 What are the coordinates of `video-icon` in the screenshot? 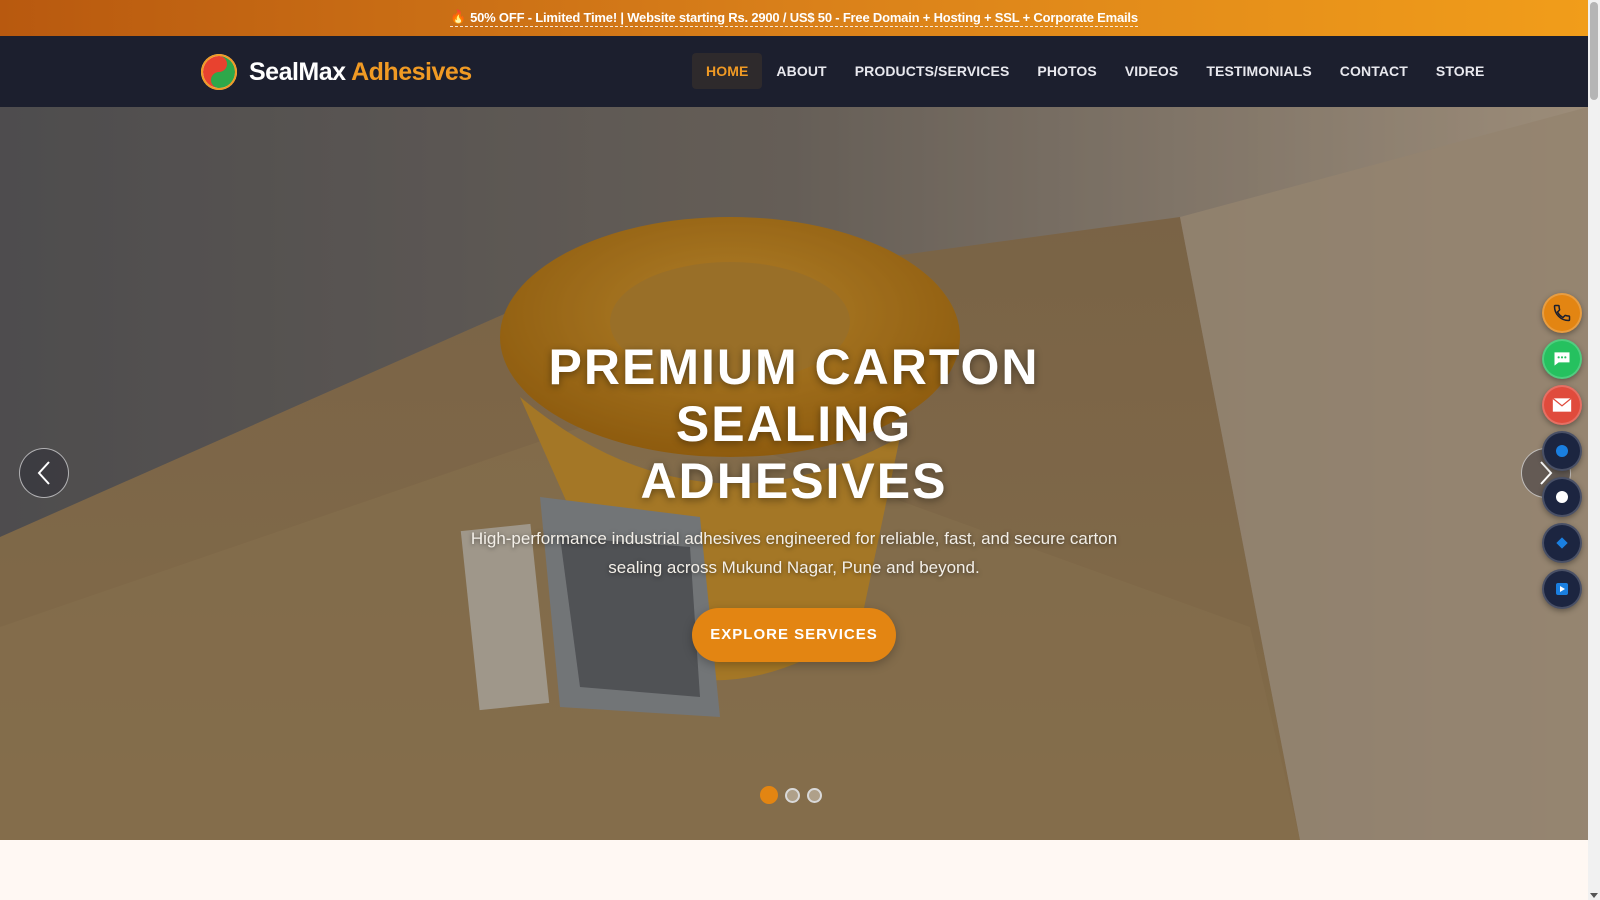 It's located at (1562, 589).